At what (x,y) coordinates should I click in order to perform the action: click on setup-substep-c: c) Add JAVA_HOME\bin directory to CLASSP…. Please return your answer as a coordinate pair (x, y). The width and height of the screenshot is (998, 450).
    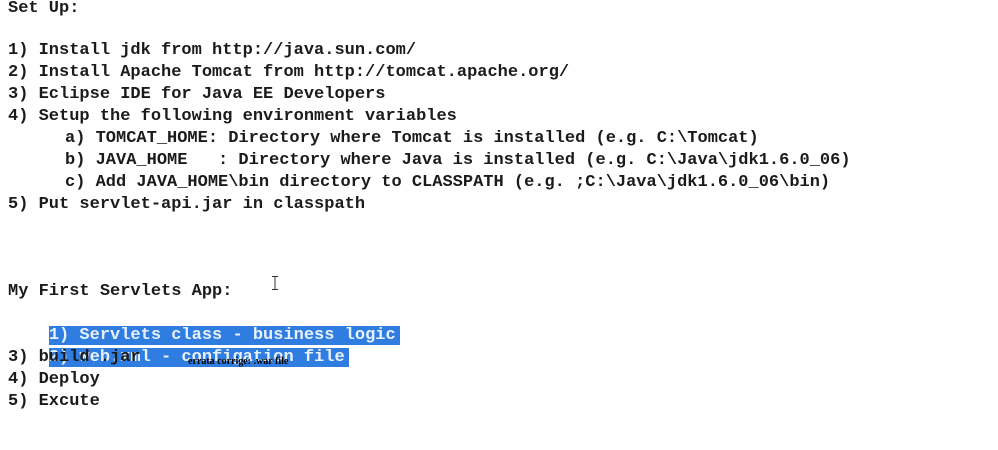
    Looking at the image, I should click on (448, 182).